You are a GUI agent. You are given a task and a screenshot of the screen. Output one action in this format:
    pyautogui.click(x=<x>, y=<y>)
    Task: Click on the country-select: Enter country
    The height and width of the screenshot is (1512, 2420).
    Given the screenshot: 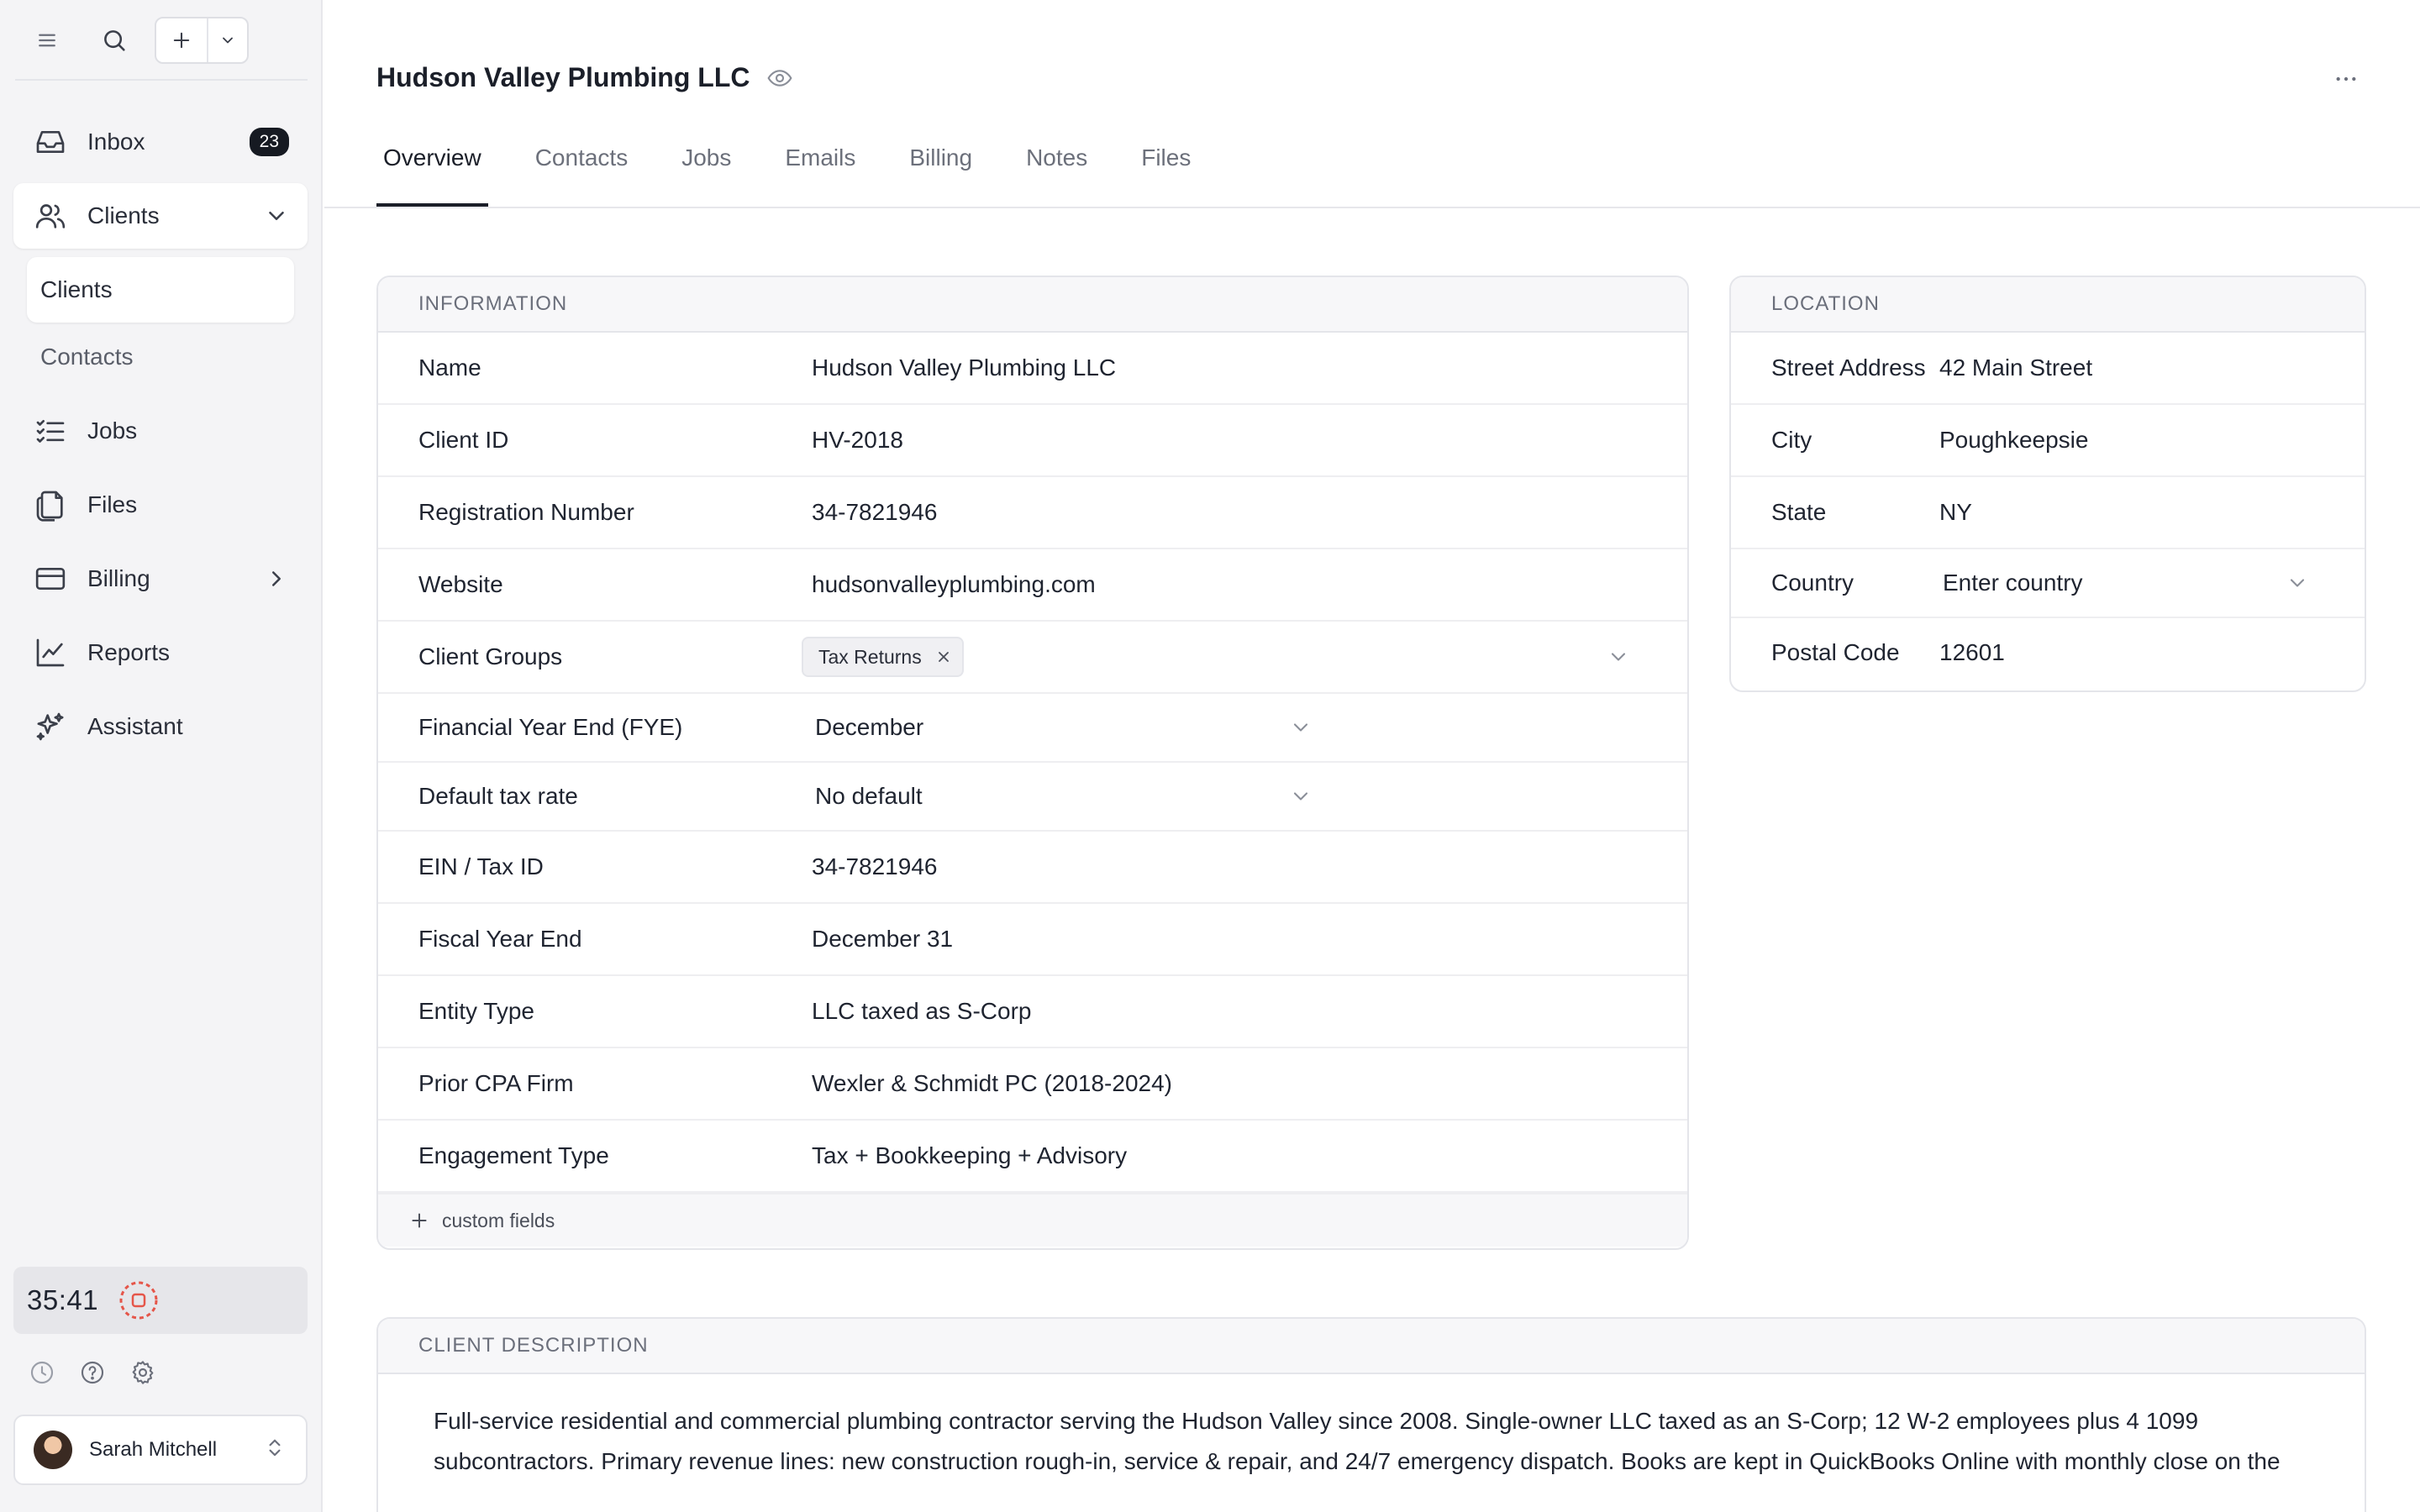 What is the action you would take?
    pyautogui.click(x=2152, y=583)
    